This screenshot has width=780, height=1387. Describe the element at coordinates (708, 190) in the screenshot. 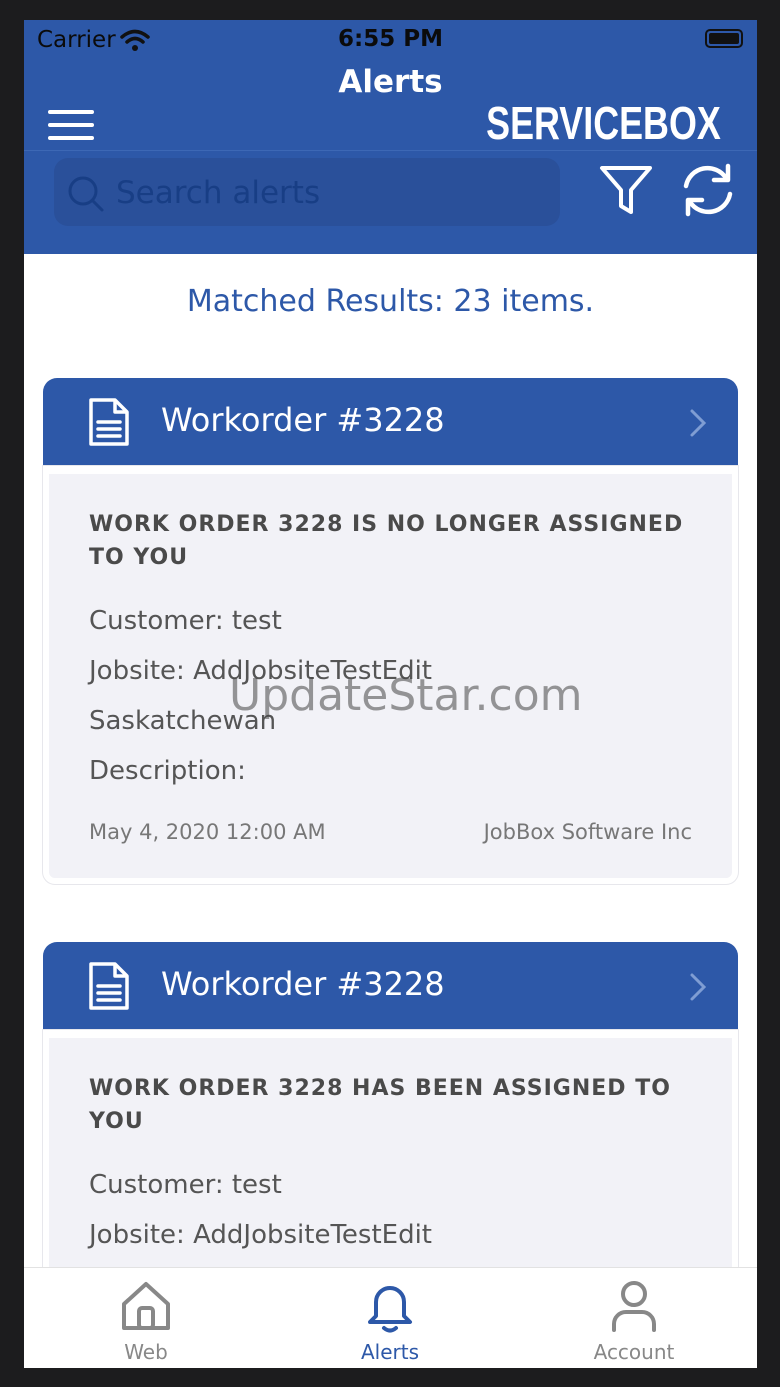

I see `refresh-icon` at that location.